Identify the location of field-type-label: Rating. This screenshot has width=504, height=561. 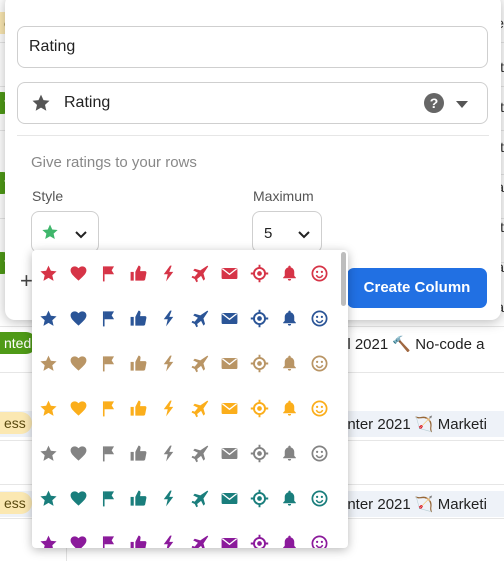
(87, 102).